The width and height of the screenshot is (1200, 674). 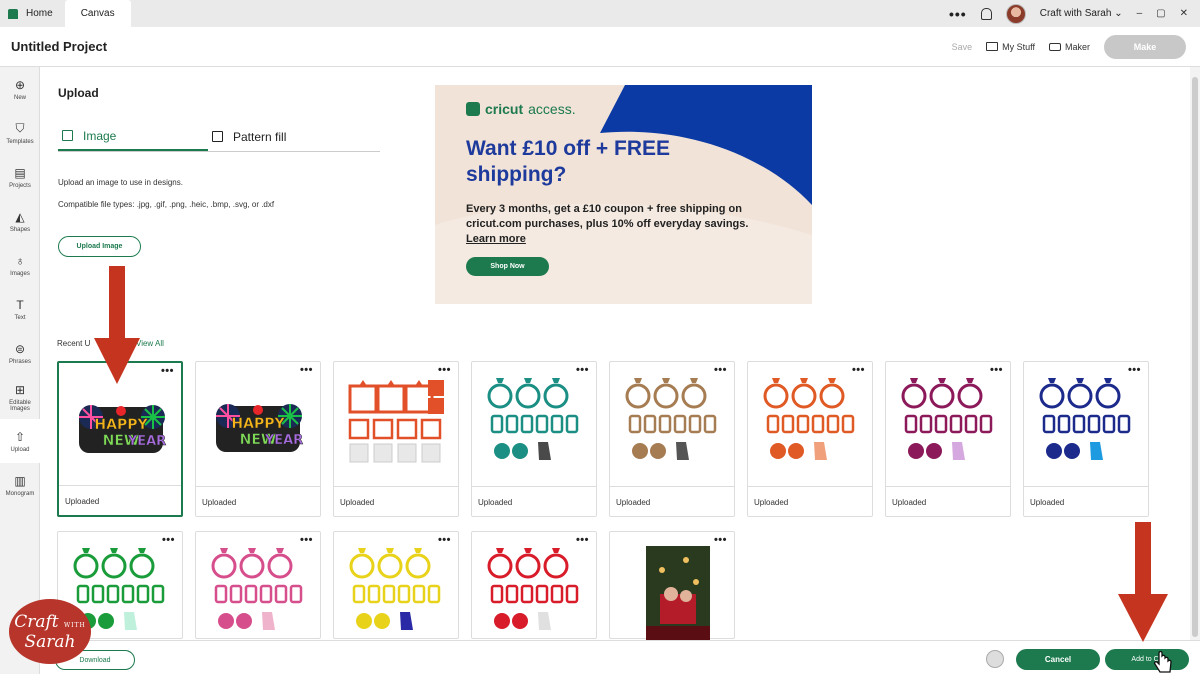 I want to click on sidebar-item-label: Upload, so click(x=20, y=449).